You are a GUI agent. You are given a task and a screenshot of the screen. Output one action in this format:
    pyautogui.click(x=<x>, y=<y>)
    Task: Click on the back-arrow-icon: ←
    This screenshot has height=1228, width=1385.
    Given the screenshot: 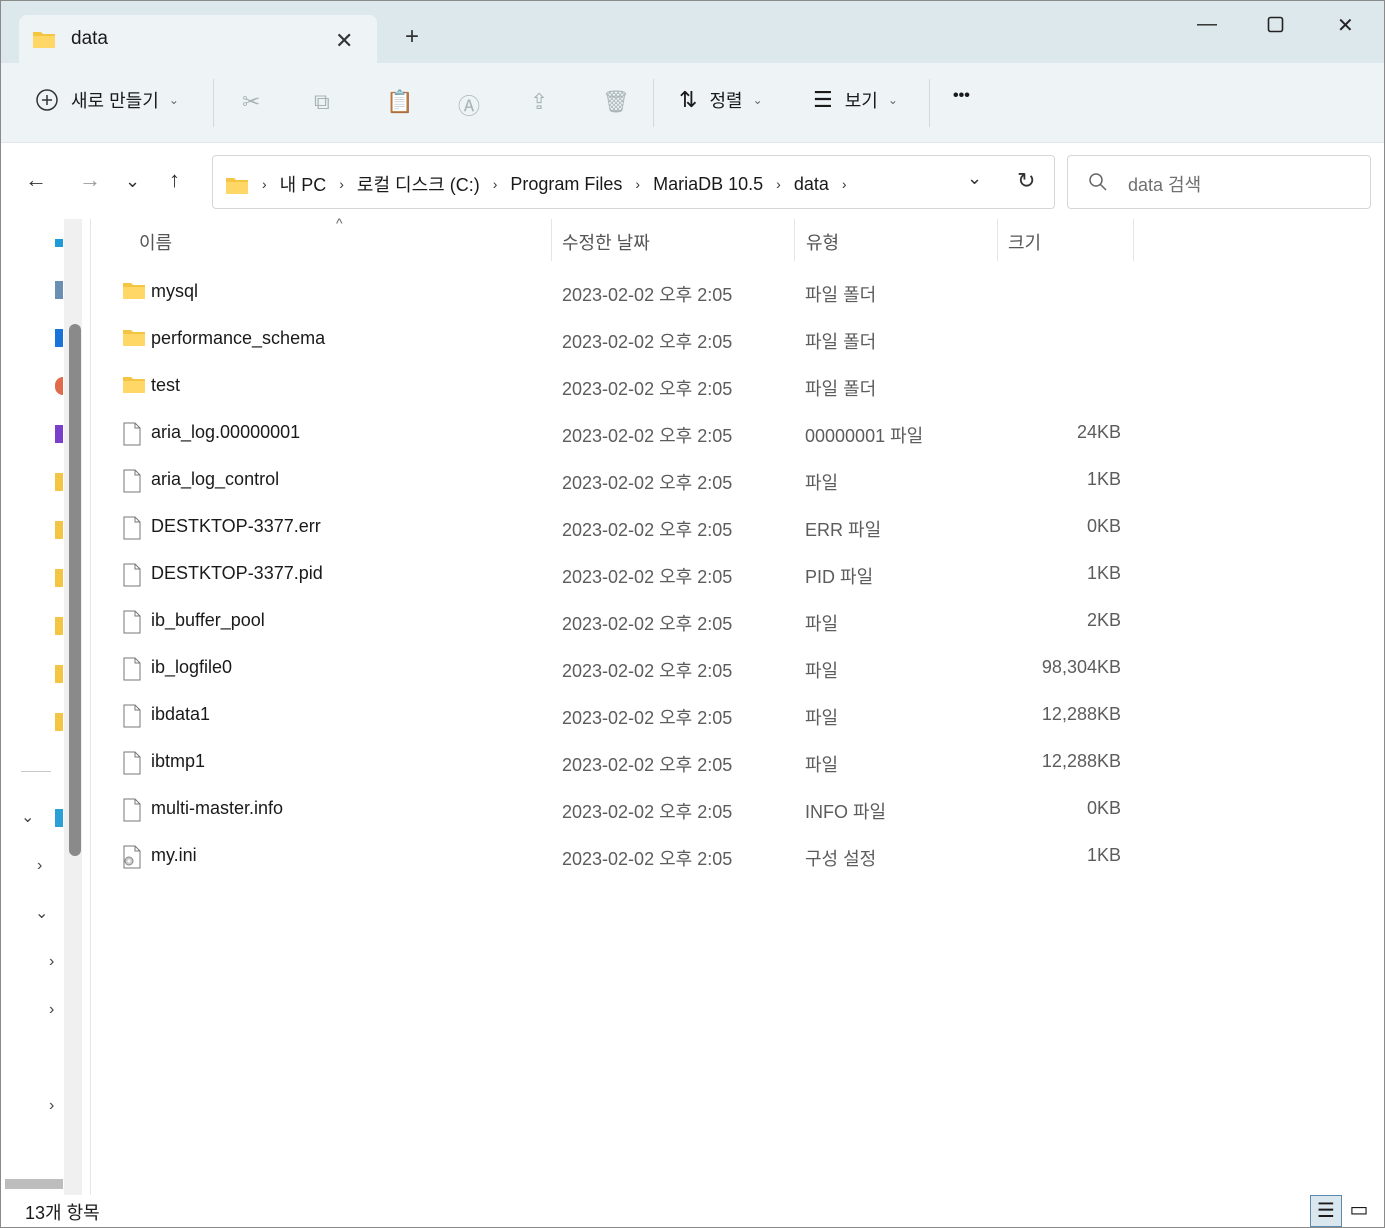 What is the action you would take?
    pyautogui.click(x=36, y=180)
    